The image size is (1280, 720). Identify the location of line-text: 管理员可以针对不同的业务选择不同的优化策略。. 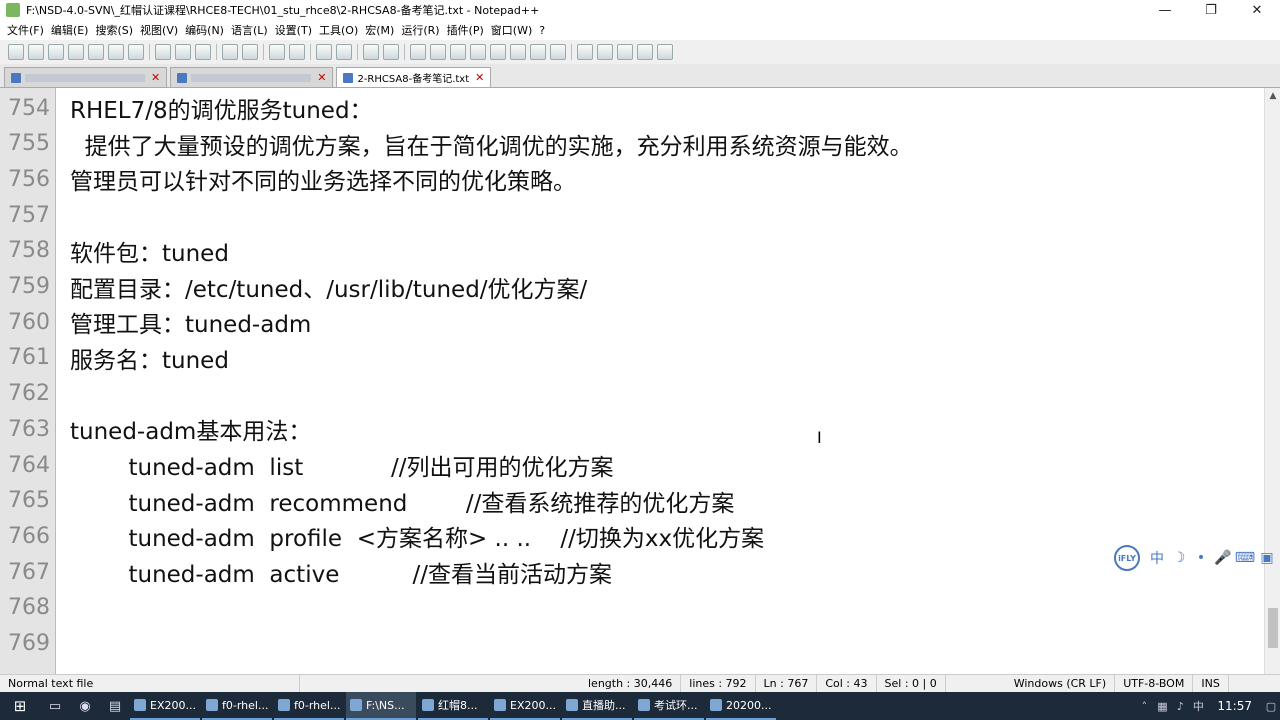
(316, 179).